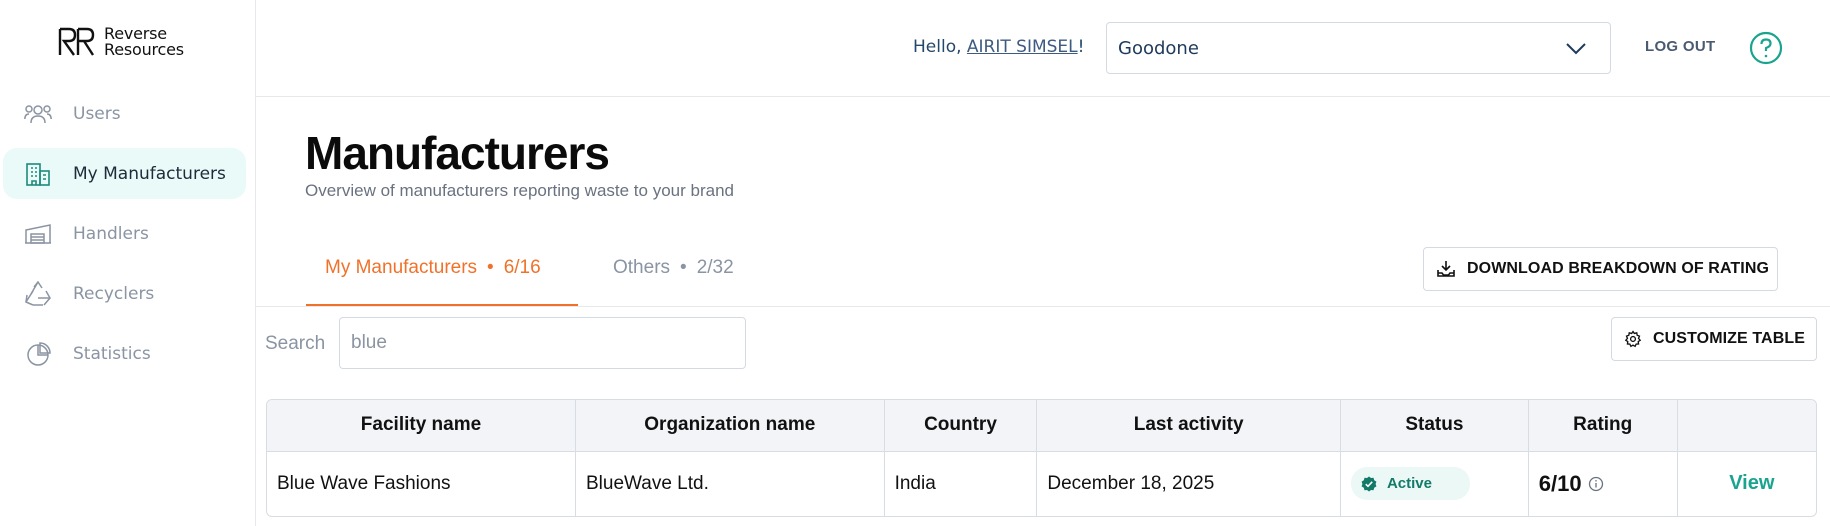  I want to click on cell-status: Active, so click(1434, 483).